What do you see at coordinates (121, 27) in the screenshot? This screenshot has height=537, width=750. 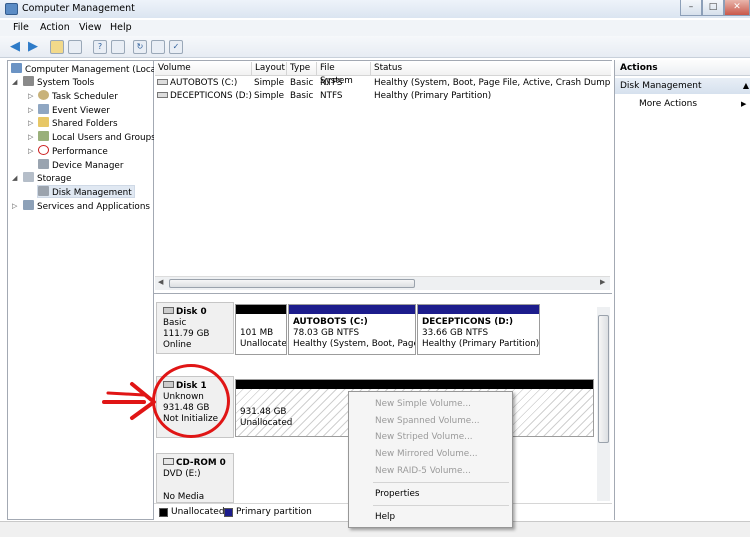 I see `menu-help: Help` at bounding box center [121, 27].